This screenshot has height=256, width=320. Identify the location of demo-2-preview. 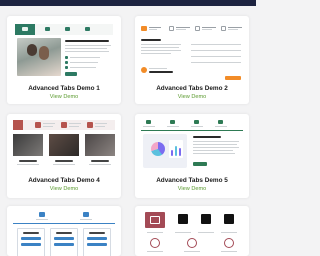
(192, 53).